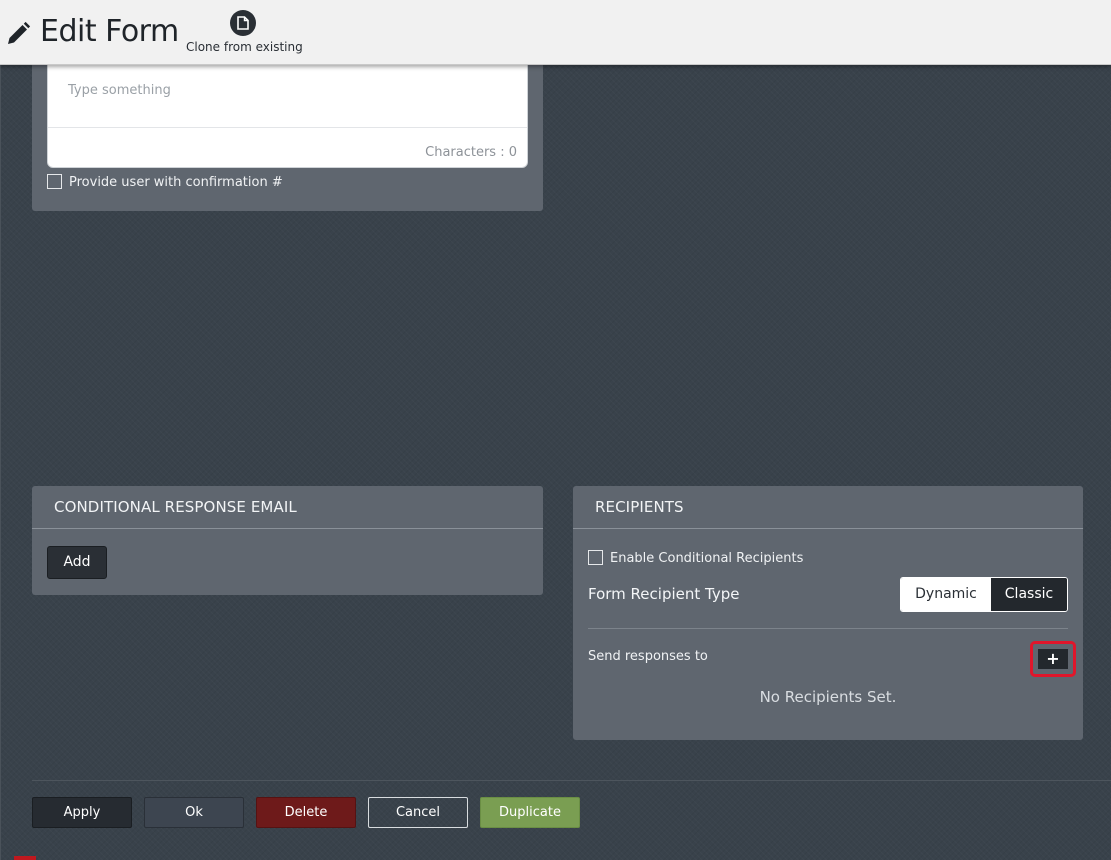  I want to click on ok-button: Ok, so click(194, 812).